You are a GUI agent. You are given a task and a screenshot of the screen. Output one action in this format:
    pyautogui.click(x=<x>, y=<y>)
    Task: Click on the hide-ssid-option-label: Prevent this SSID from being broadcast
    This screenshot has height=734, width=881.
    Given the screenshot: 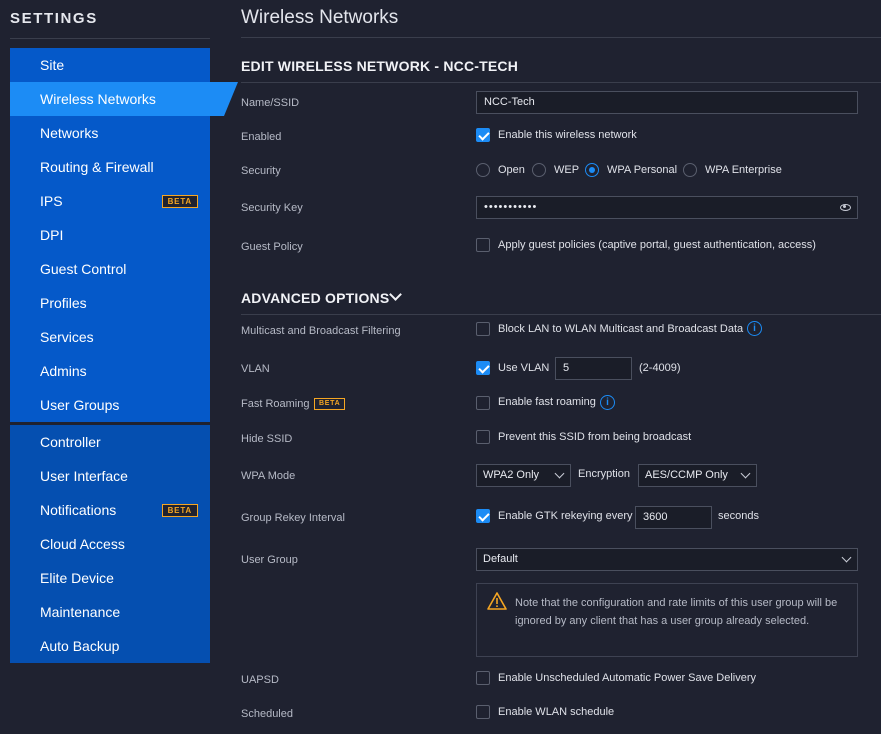 What is the action you would take?
    pyautogui.click(x=595, y=437)
    